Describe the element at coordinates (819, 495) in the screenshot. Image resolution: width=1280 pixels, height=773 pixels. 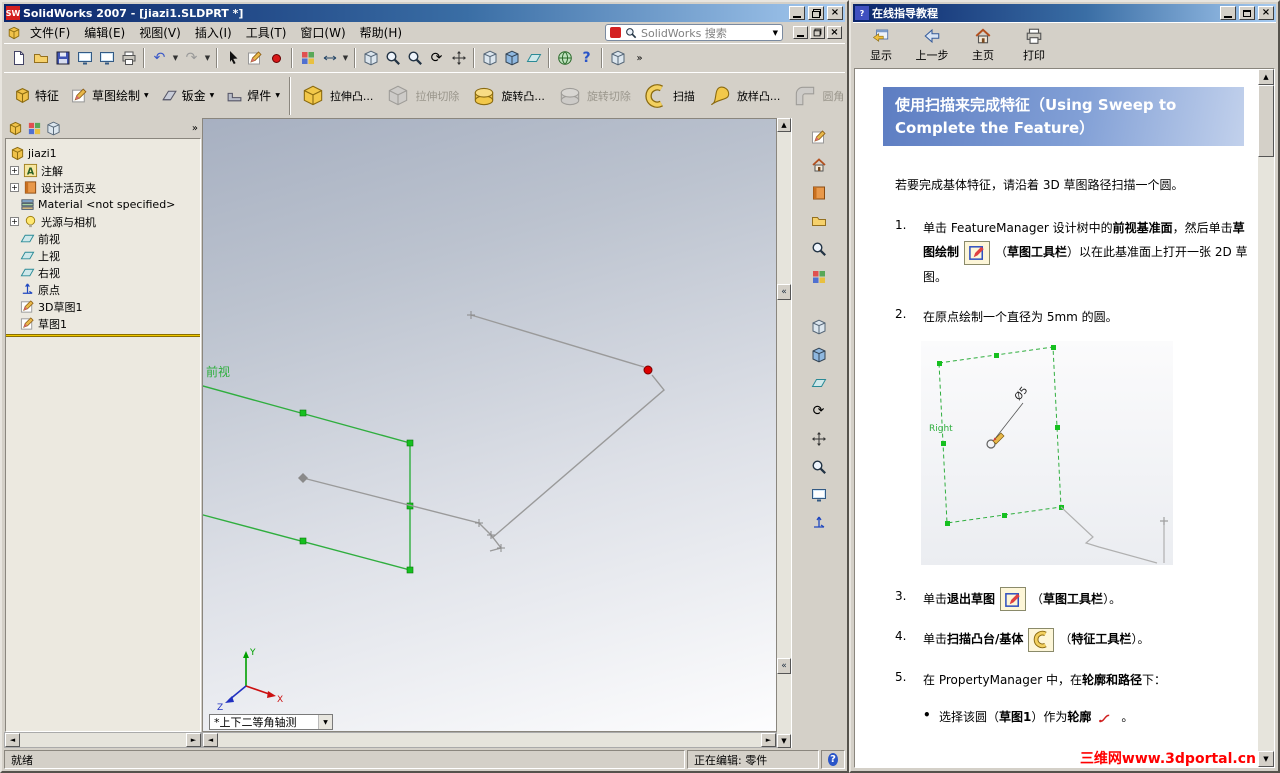
I see `camera-icon` at that location.